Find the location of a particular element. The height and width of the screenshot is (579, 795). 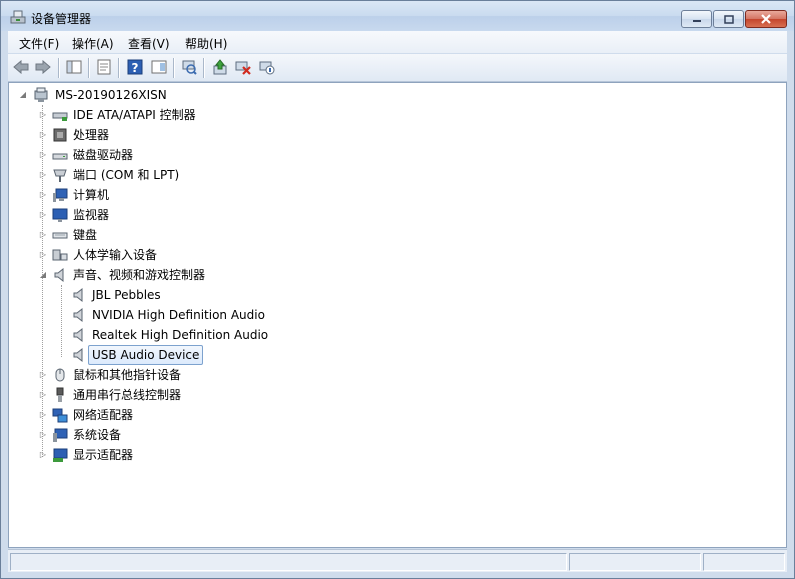

update-driver-button is located at coordinates (220, 67).